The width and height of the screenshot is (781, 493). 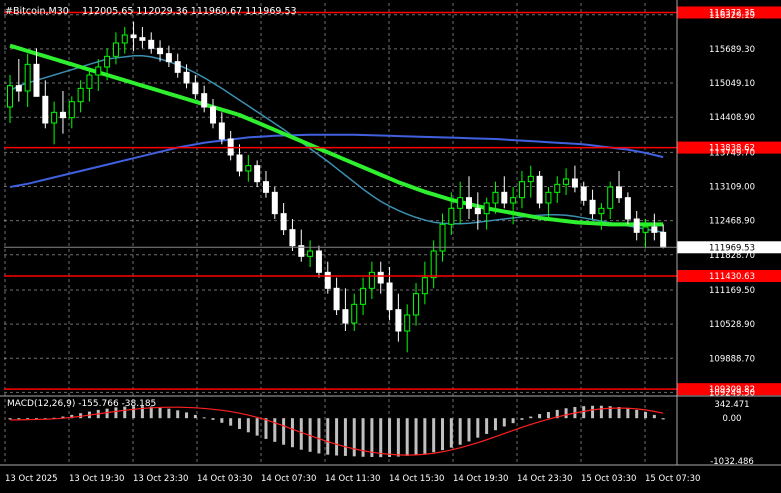 I want to click on macd-y-tick-label: -1032.486, so click(x=732, y=462).